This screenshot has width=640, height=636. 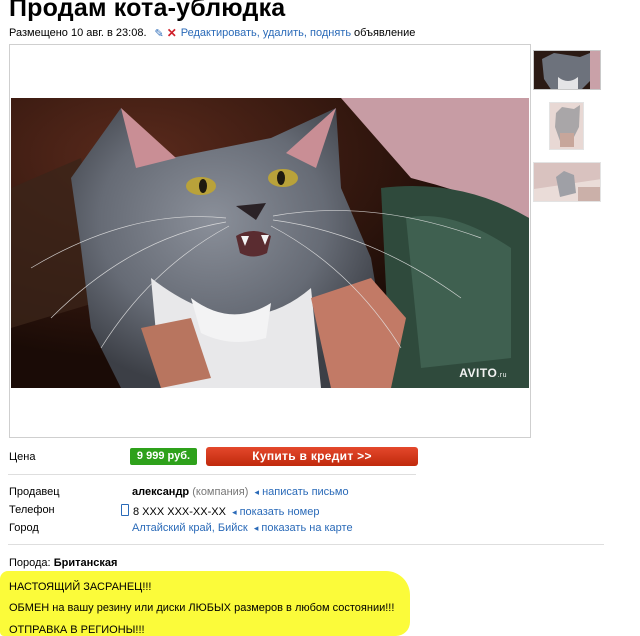 I want to click on edit-suffix: объявление, so click(x=385, y=33).